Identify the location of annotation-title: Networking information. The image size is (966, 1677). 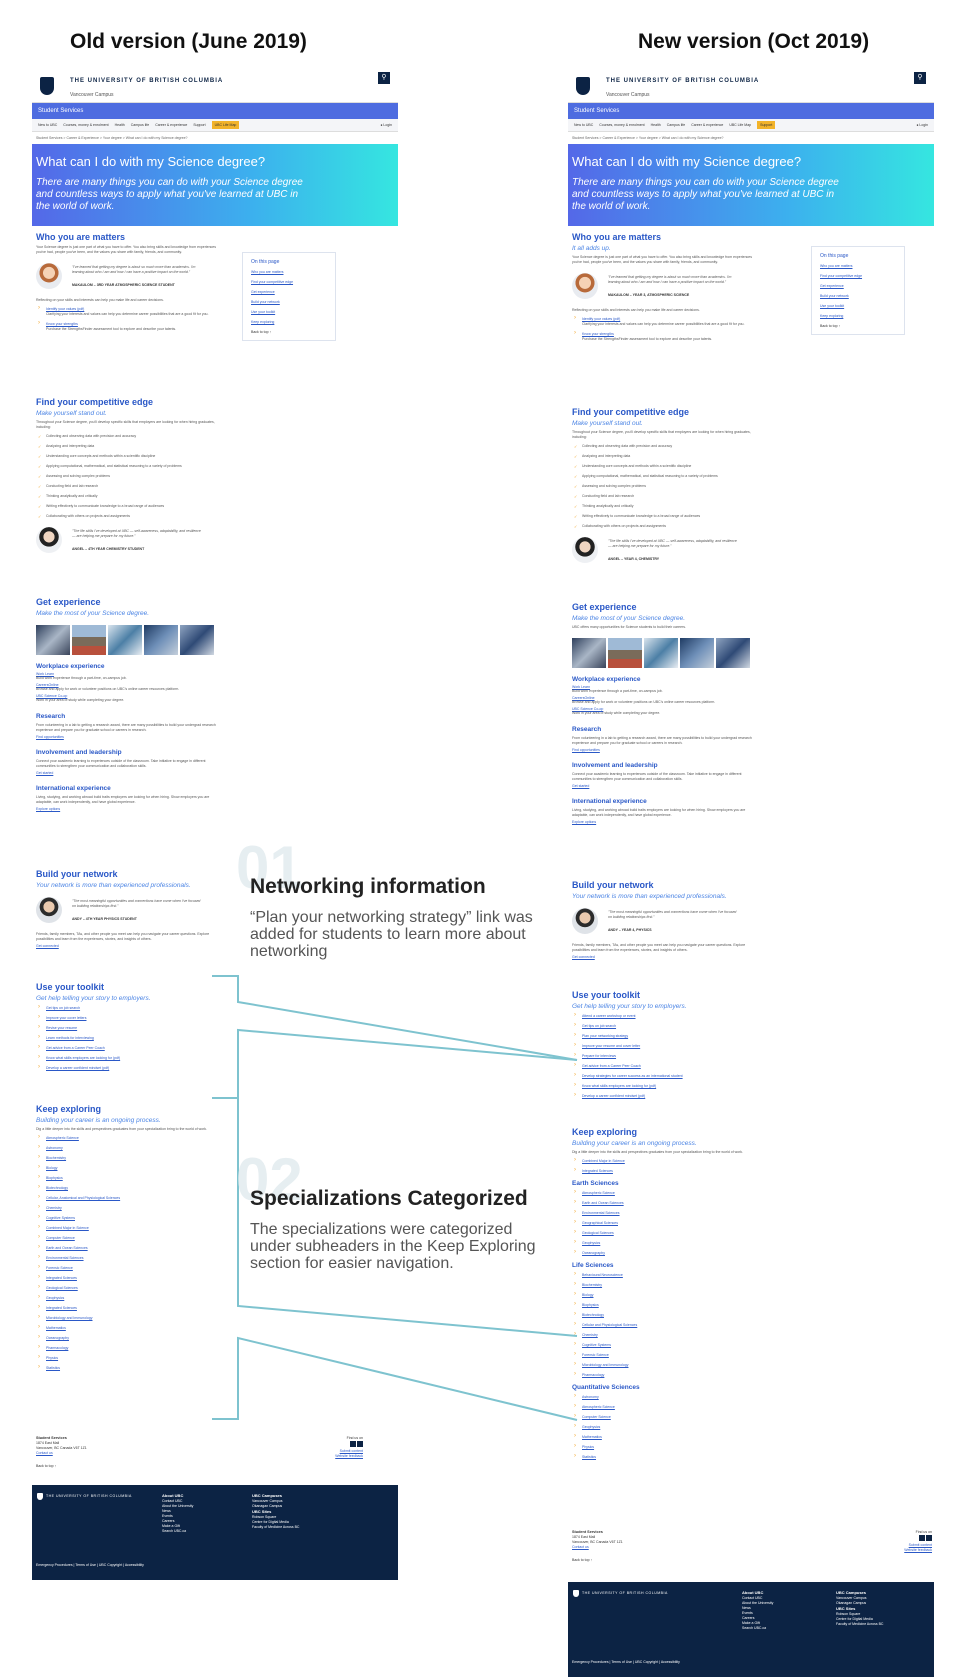
(368, 886).